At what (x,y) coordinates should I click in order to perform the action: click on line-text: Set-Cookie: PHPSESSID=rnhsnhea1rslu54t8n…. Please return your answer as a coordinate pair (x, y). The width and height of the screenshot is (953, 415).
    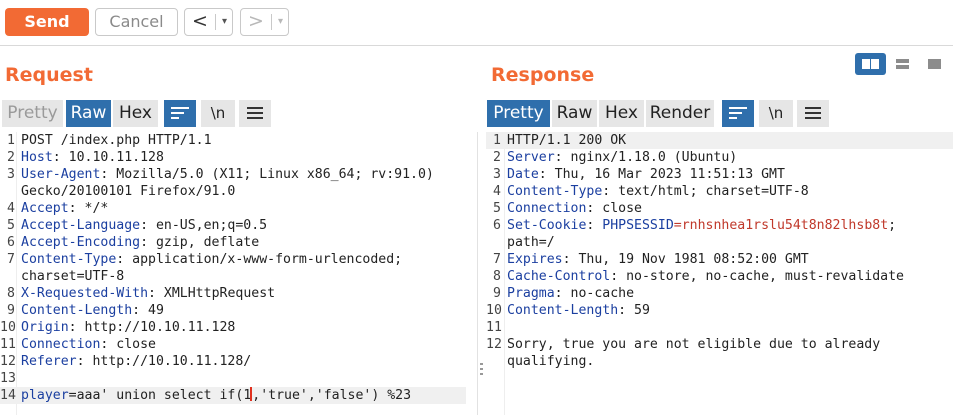
    Looking at the image, I should click on (701, 225).